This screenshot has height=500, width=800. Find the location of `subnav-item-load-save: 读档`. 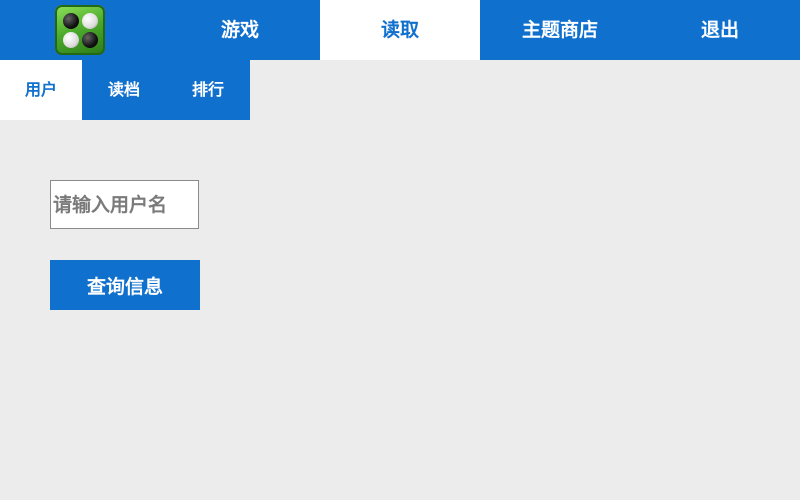

subnav-item-load-save: 读档 is located at coordinates (124, 90).